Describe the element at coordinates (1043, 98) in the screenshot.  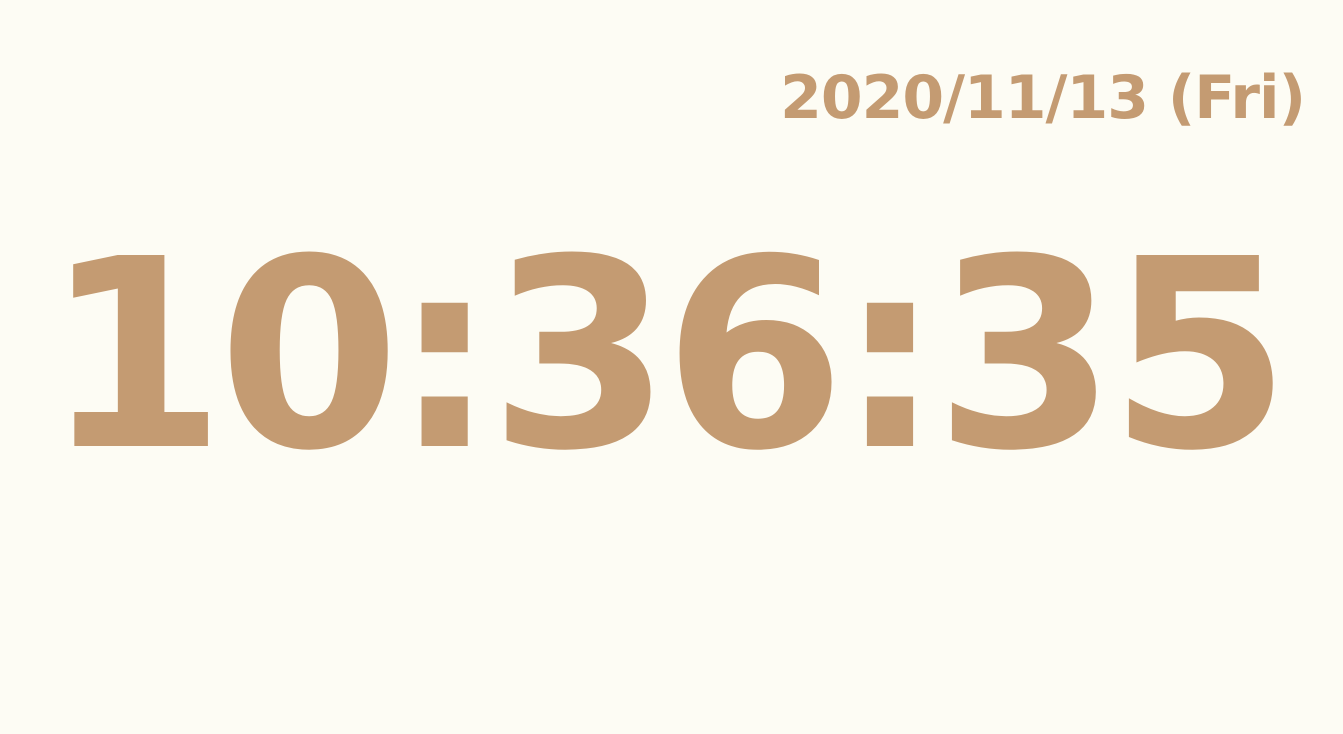
I see `date-display: 2020/11/13 (Fri)` at that location.